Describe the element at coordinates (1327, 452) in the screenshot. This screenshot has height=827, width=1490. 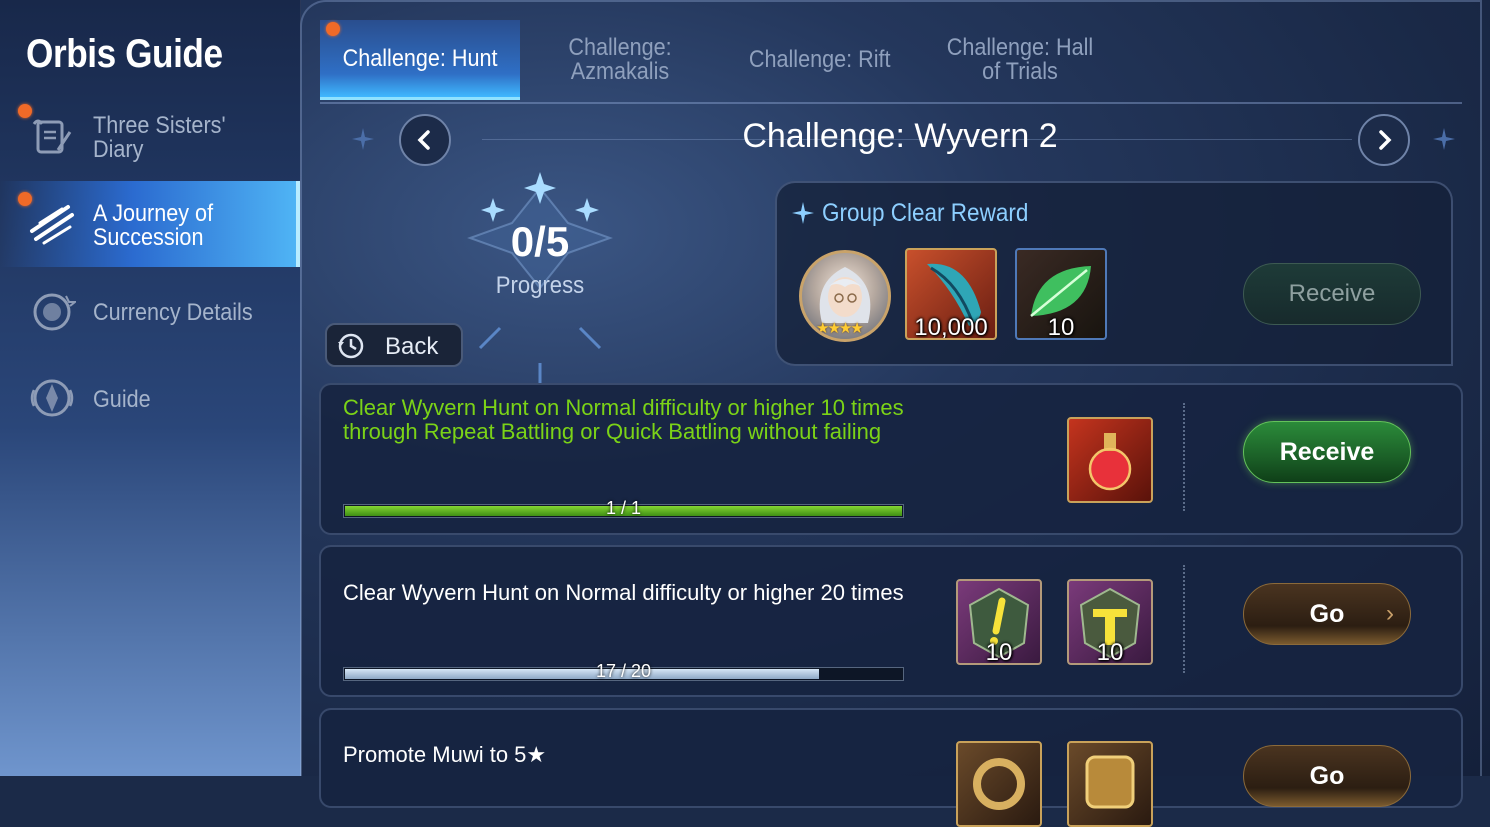
I see `mission-receive-button: Receive` at that location.